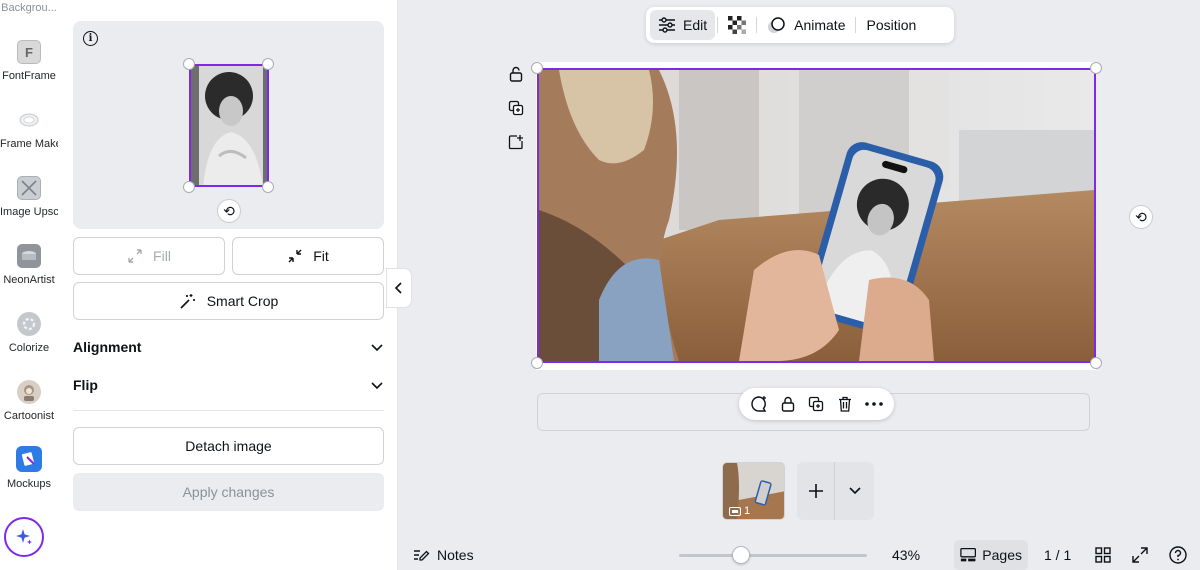  Describe the element at coordinates (29, 484) in the screenshot. I see `rail-item-label: Mockups` at that location.